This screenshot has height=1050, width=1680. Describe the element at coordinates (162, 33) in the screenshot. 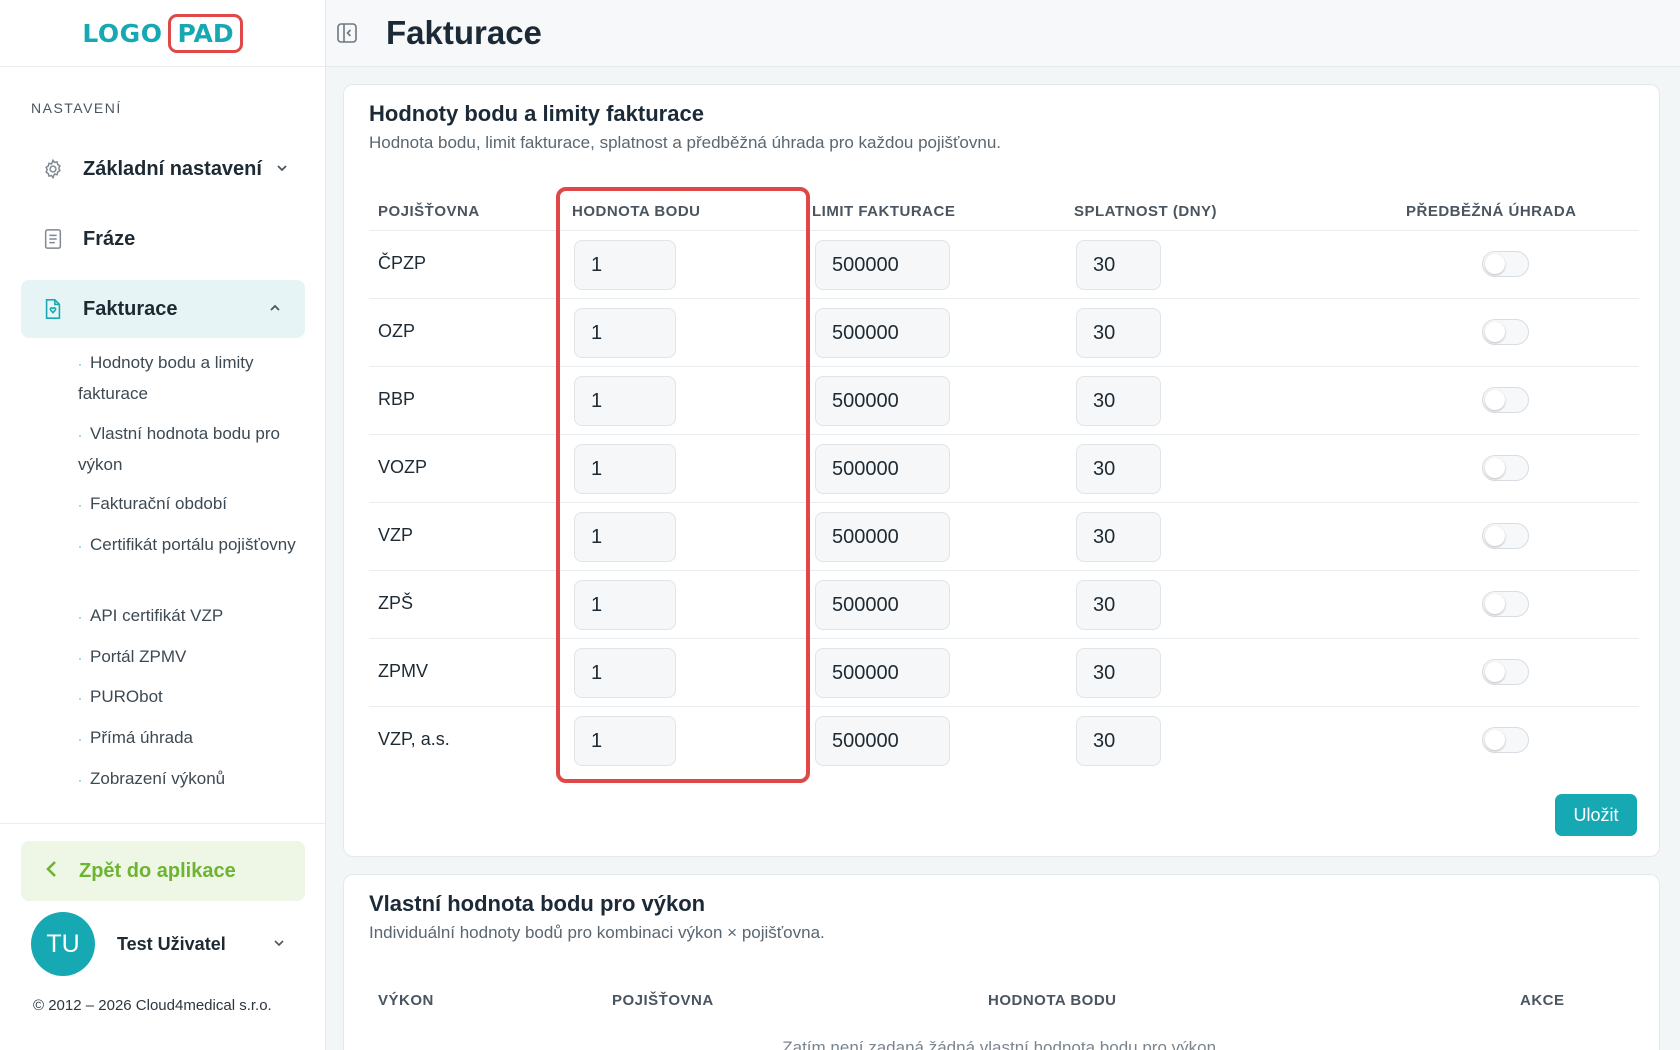

I see `logo: LOGO PAD` at that location.